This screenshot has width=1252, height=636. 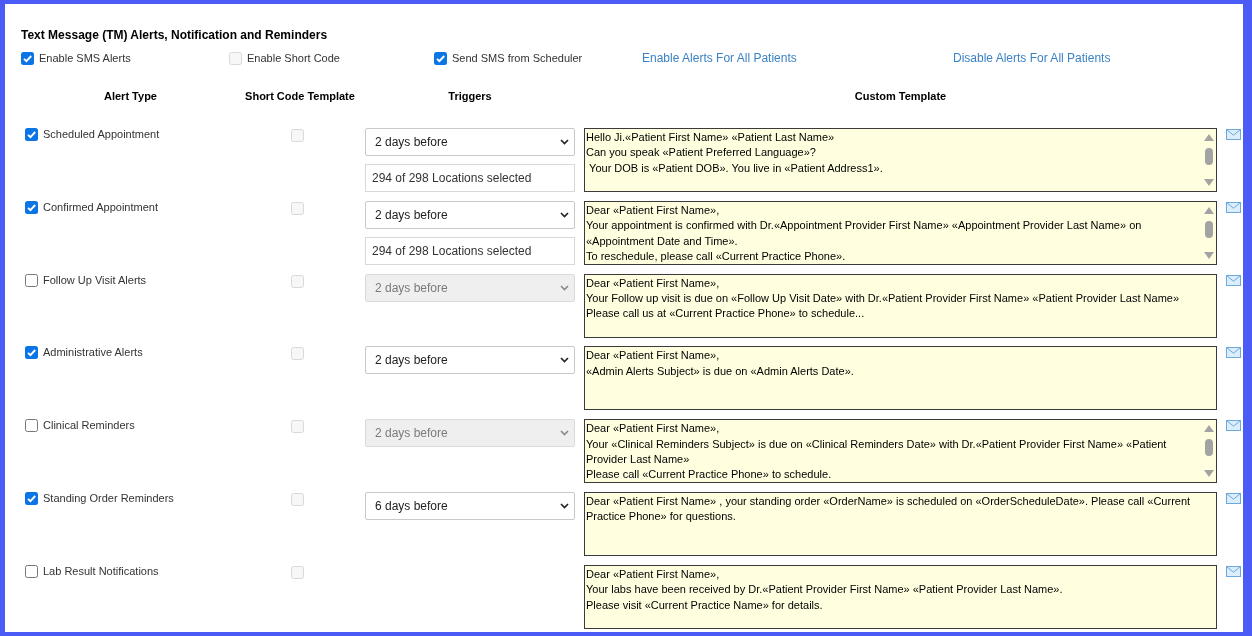 I want to click on column-header: Custom Template, so click(x=900, y=96).